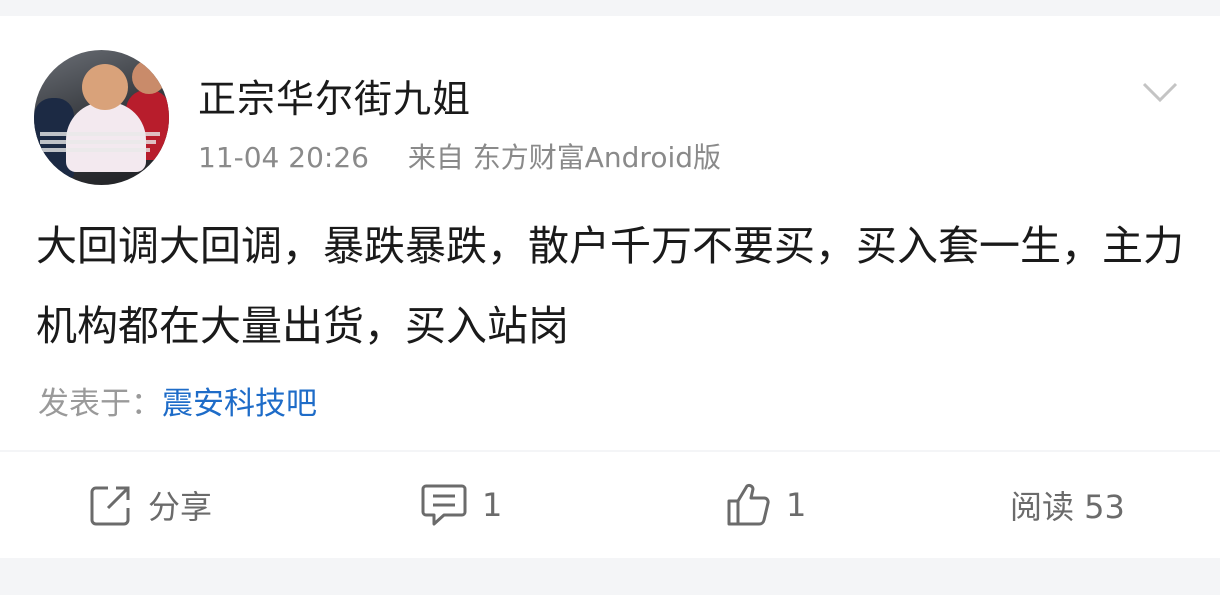 This screenshot has width=1220, height=595. I want to click on username: 正宗华尔街九姐, so click(334, 95).